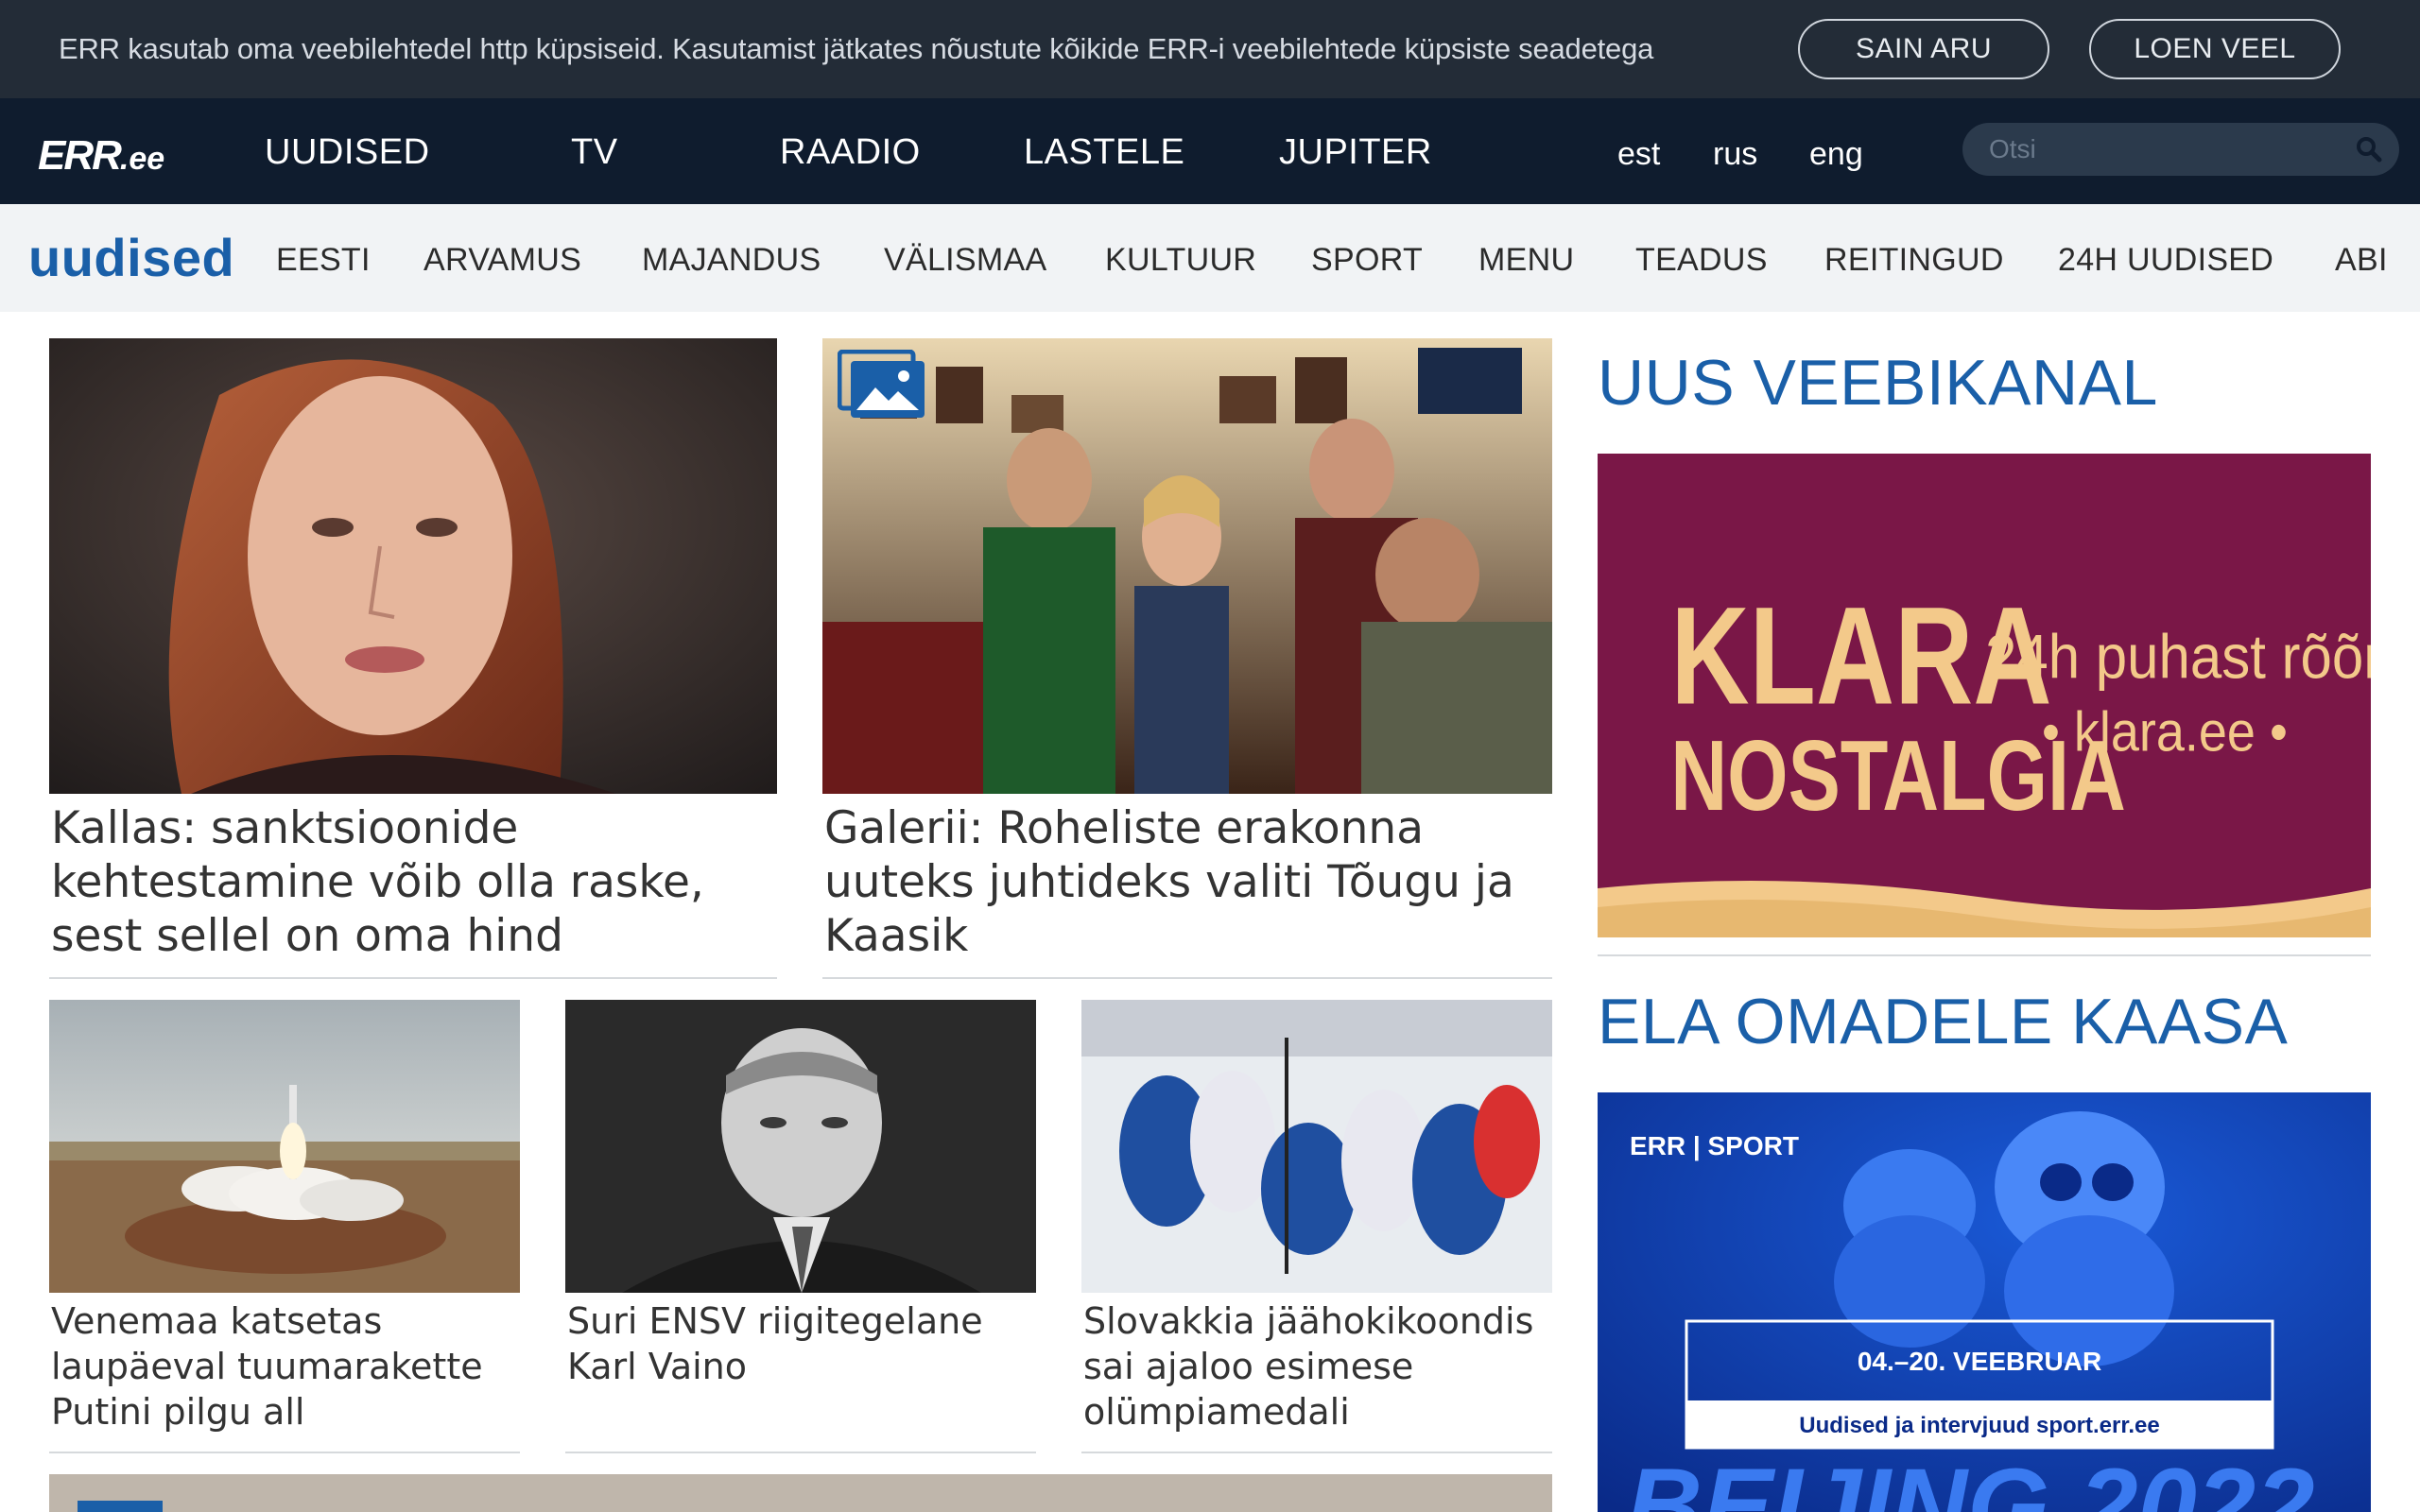  What do you see at coordinates (1979, 1361) in the screenshot?
I see `sport-dates: 04.–20. VEEBRUAR` at bounding box center [1979, 1361].